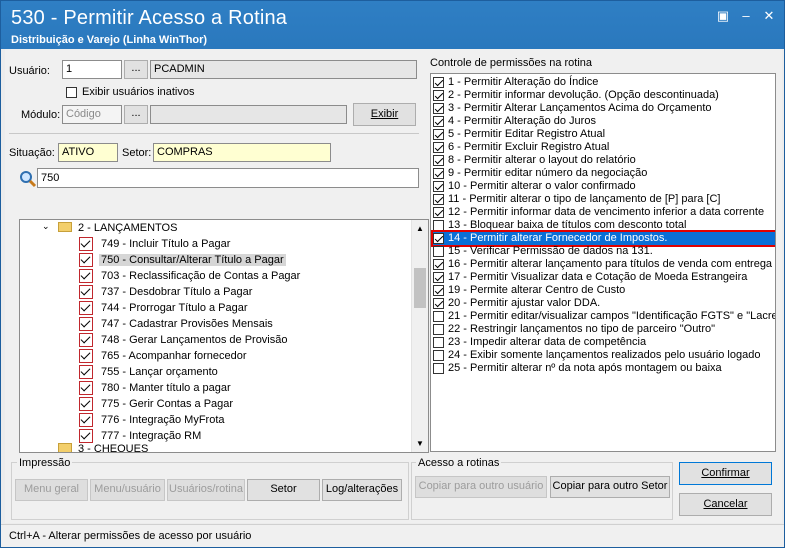  I want to click on permission-item: 10 - Permitir alterar o valor confirmado, so click(604, 186).